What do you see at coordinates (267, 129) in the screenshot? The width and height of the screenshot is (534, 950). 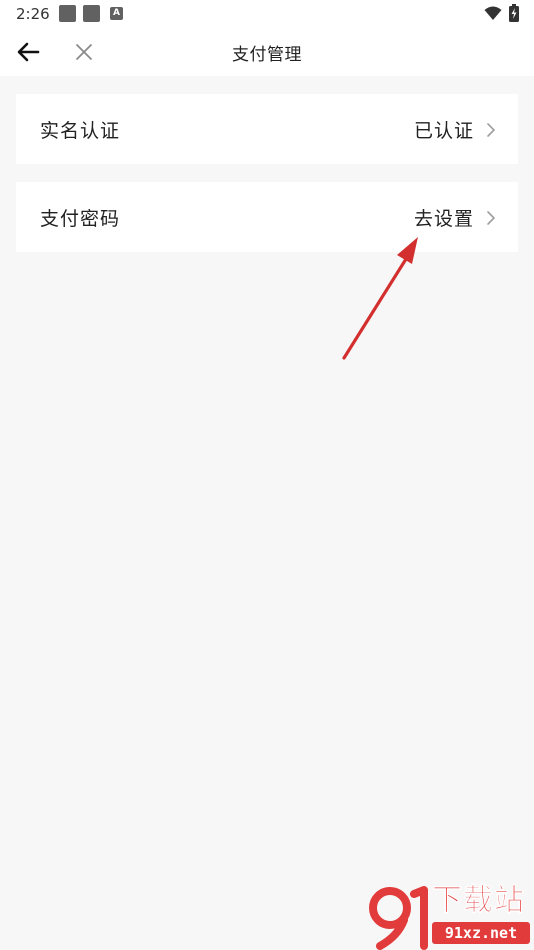 I see `real-name-verification-row: 实名认证 已认证` at bounding box center [267, 129].